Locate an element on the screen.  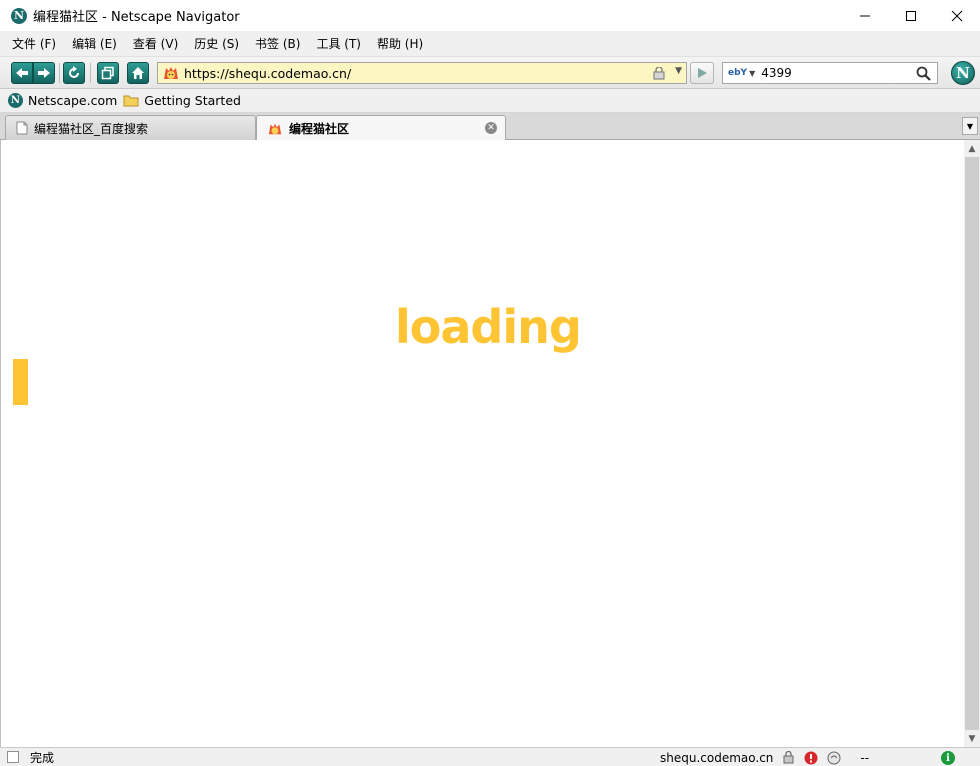
vertical-scrollbar: ▲ ▼ is located at coordinates (972, 443).